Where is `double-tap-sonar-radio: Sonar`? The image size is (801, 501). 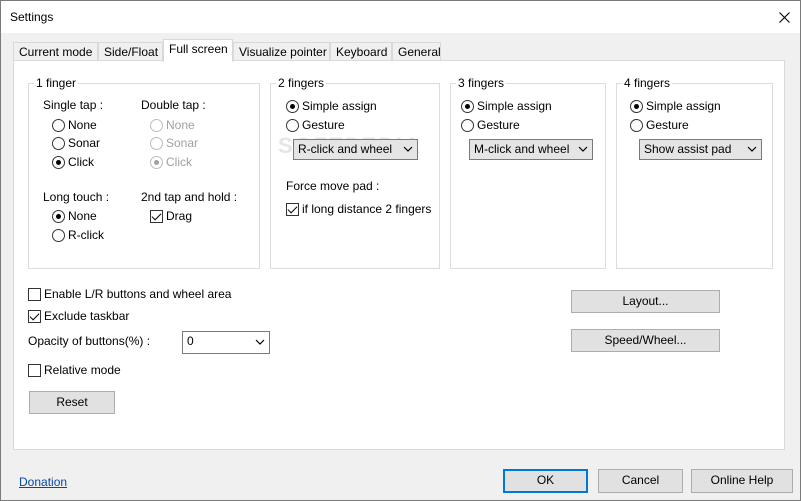
double-tap-sonar-radio: Sonar is located at coordinates (174, 143).